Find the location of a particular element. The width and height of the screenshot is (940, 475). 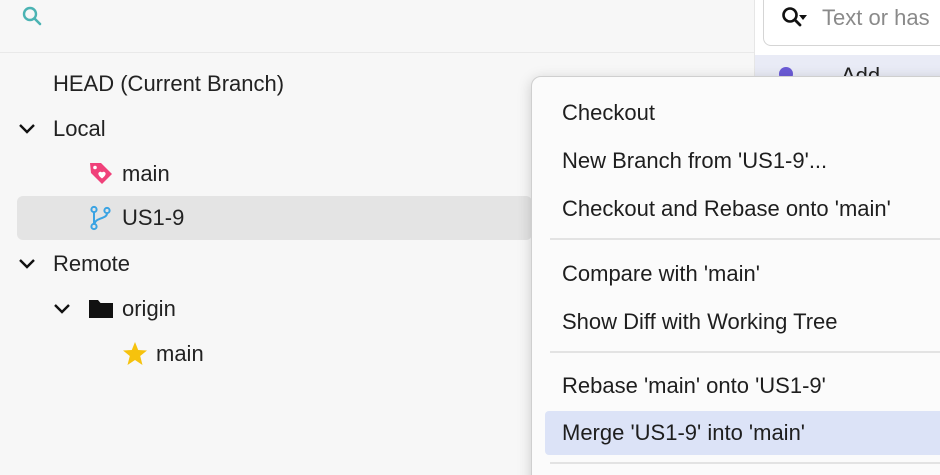

star-icon is located at coordinates (135, 353).